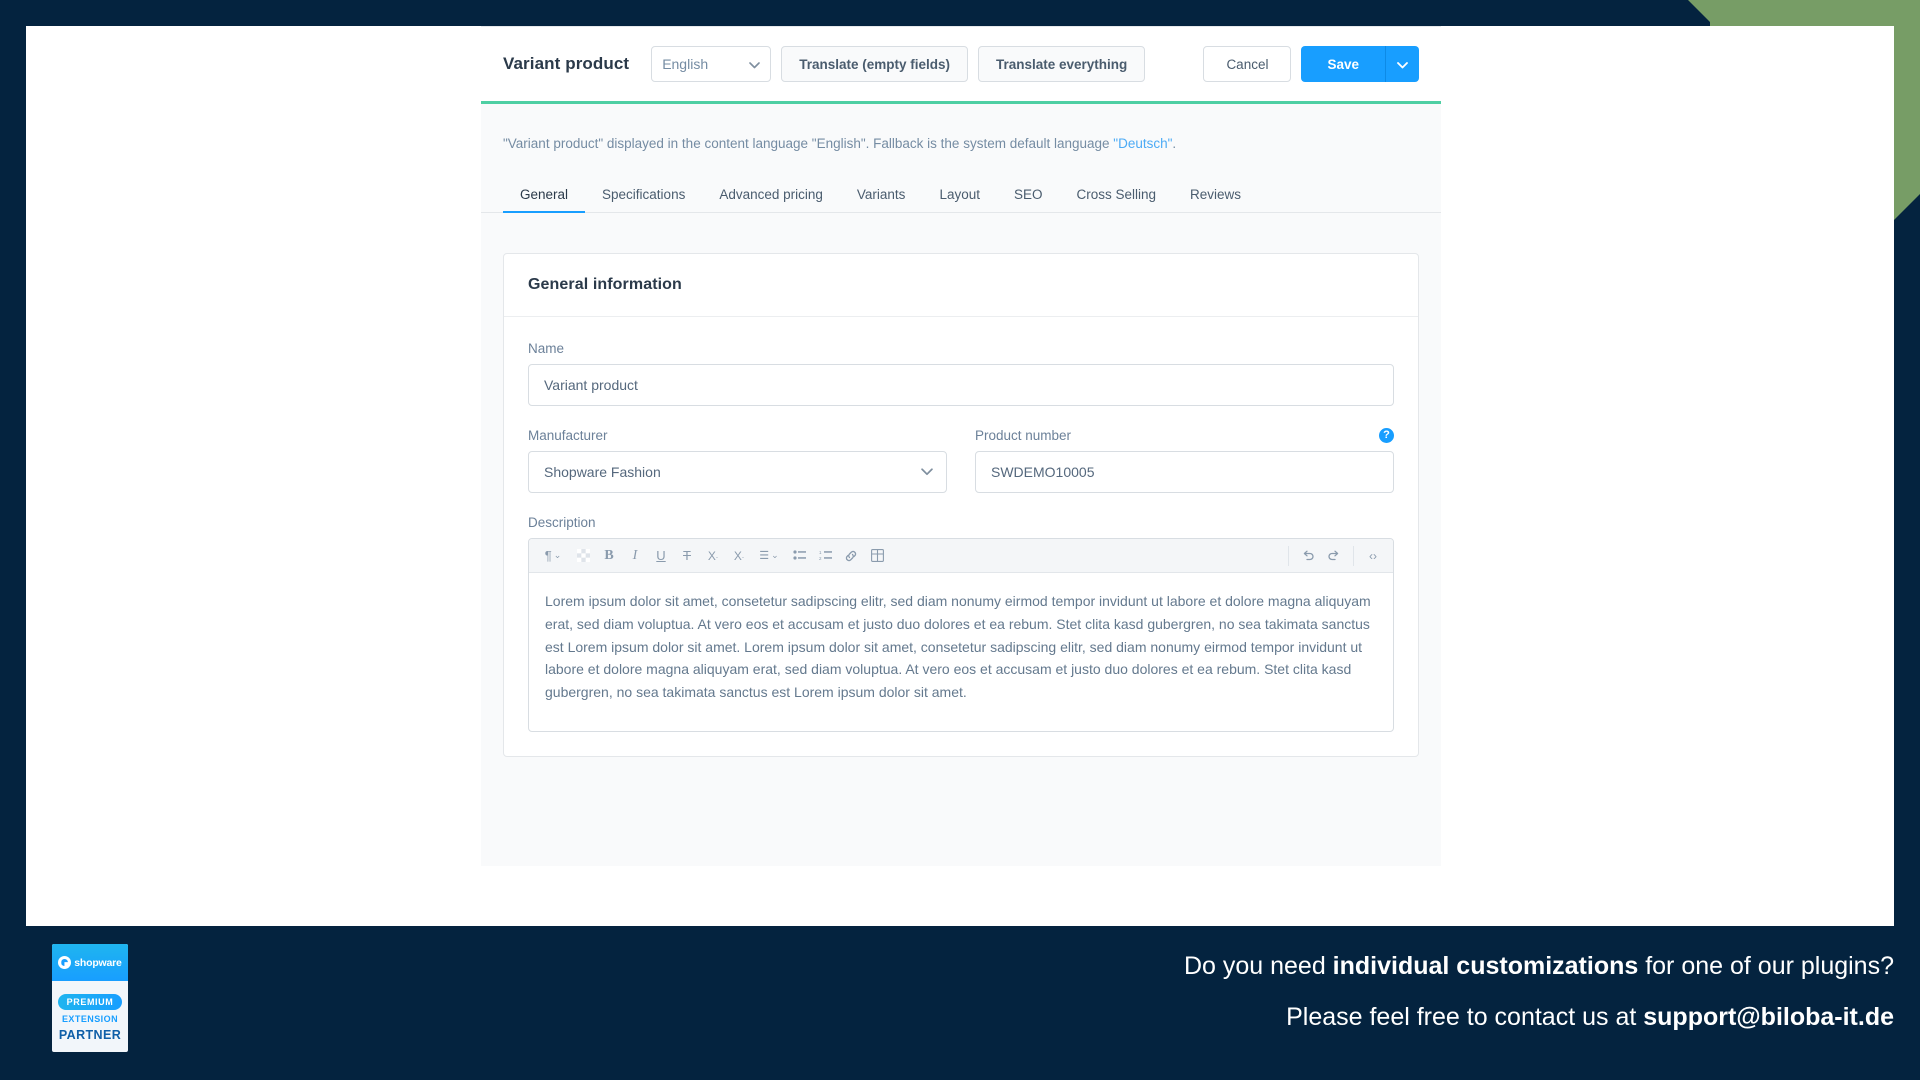  Describe the element at coordinates (1373, 556) in the screenshot. I see `source-code-icon: ‹›` at that location.